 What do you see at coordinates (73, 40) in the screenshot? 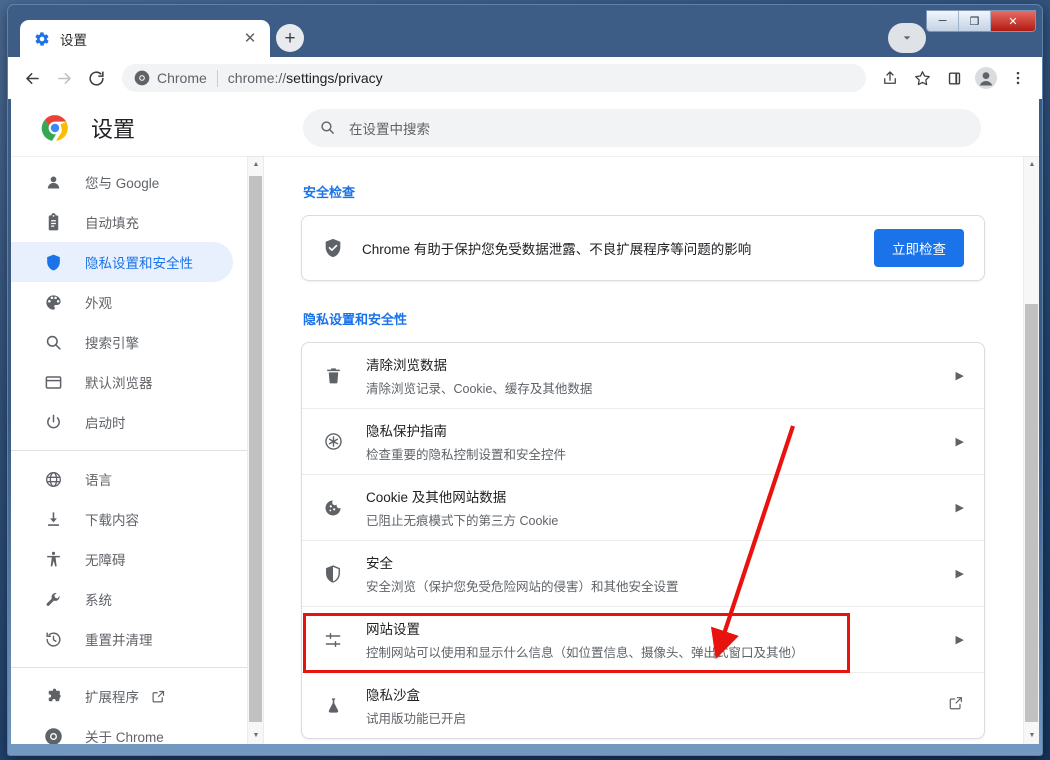
I see `tab-title: 设置` at bounding box center [73, 40].